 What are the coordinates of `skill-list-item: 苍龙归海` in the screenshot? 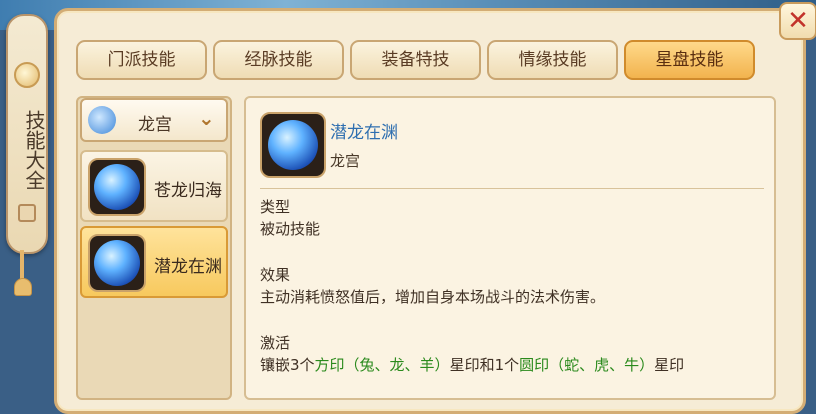 It's located at (154, 186).